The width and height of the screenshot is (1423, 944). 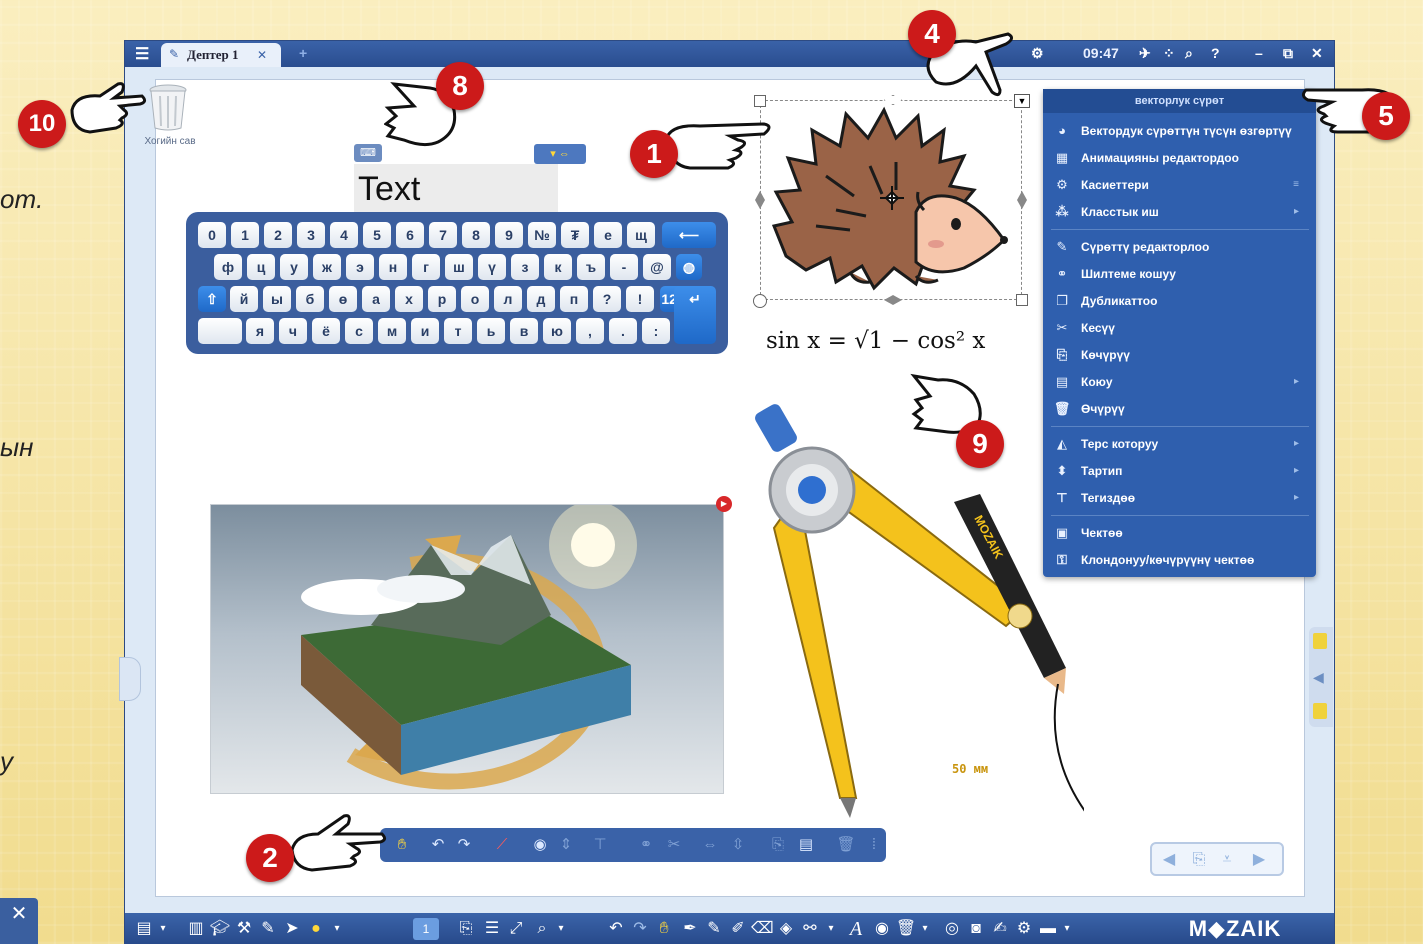 I want to click on backspace-key: ⟵, so click(x=689, y=235).